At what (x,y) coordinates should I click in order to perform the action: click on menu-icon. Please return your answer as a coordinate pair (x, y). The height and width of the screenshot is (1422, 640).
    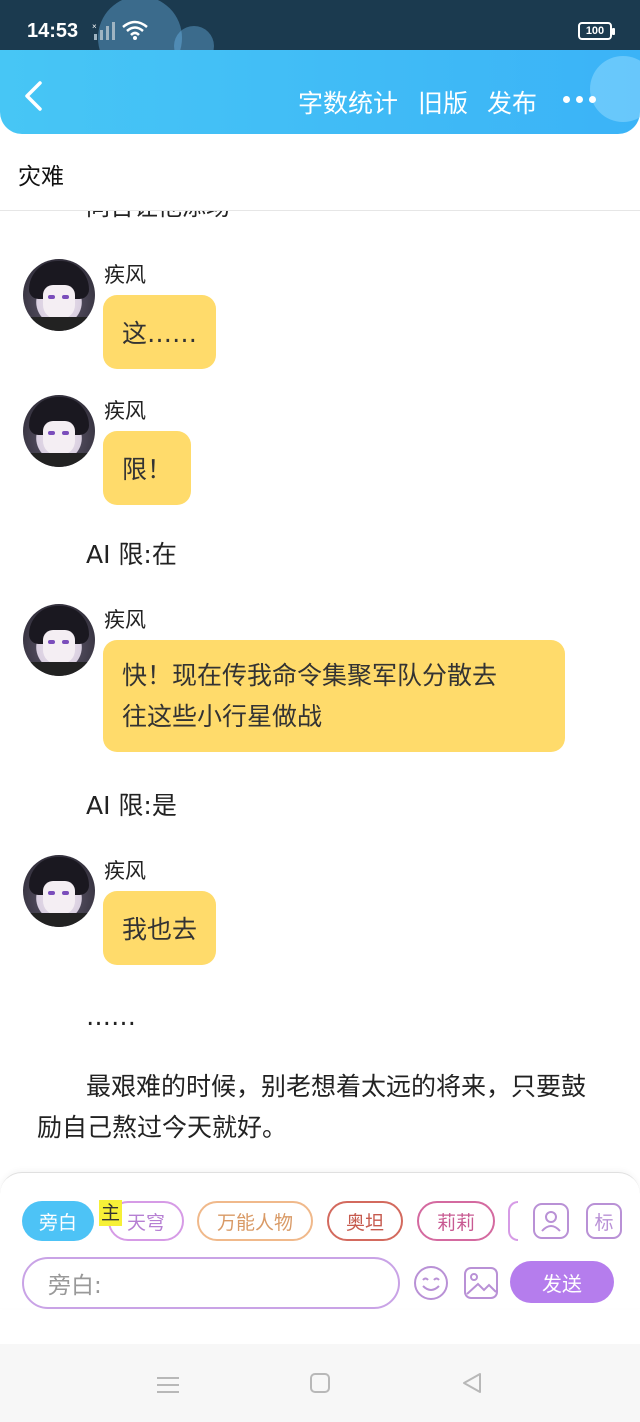
    Looking at the image, I should click on (168, 1385).